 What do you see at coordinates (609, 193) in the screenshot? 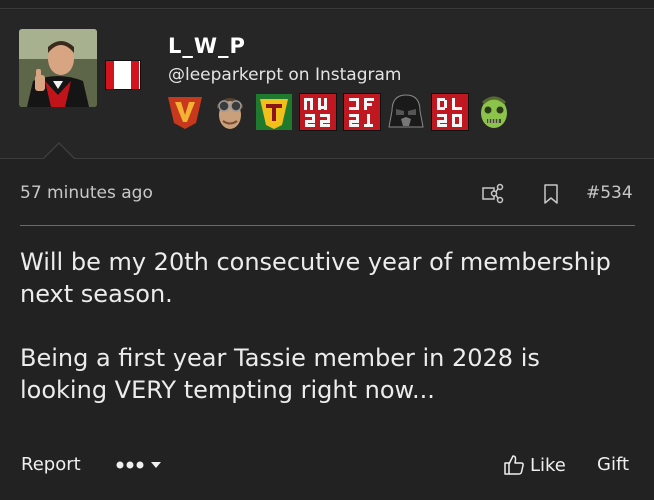
I see `post-number: #534` at bounding box center [609, 193].